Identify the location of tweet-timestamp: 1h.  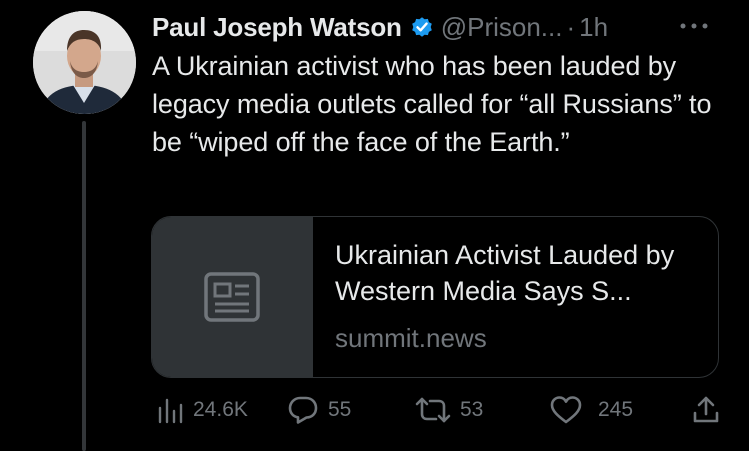
(593, 27).